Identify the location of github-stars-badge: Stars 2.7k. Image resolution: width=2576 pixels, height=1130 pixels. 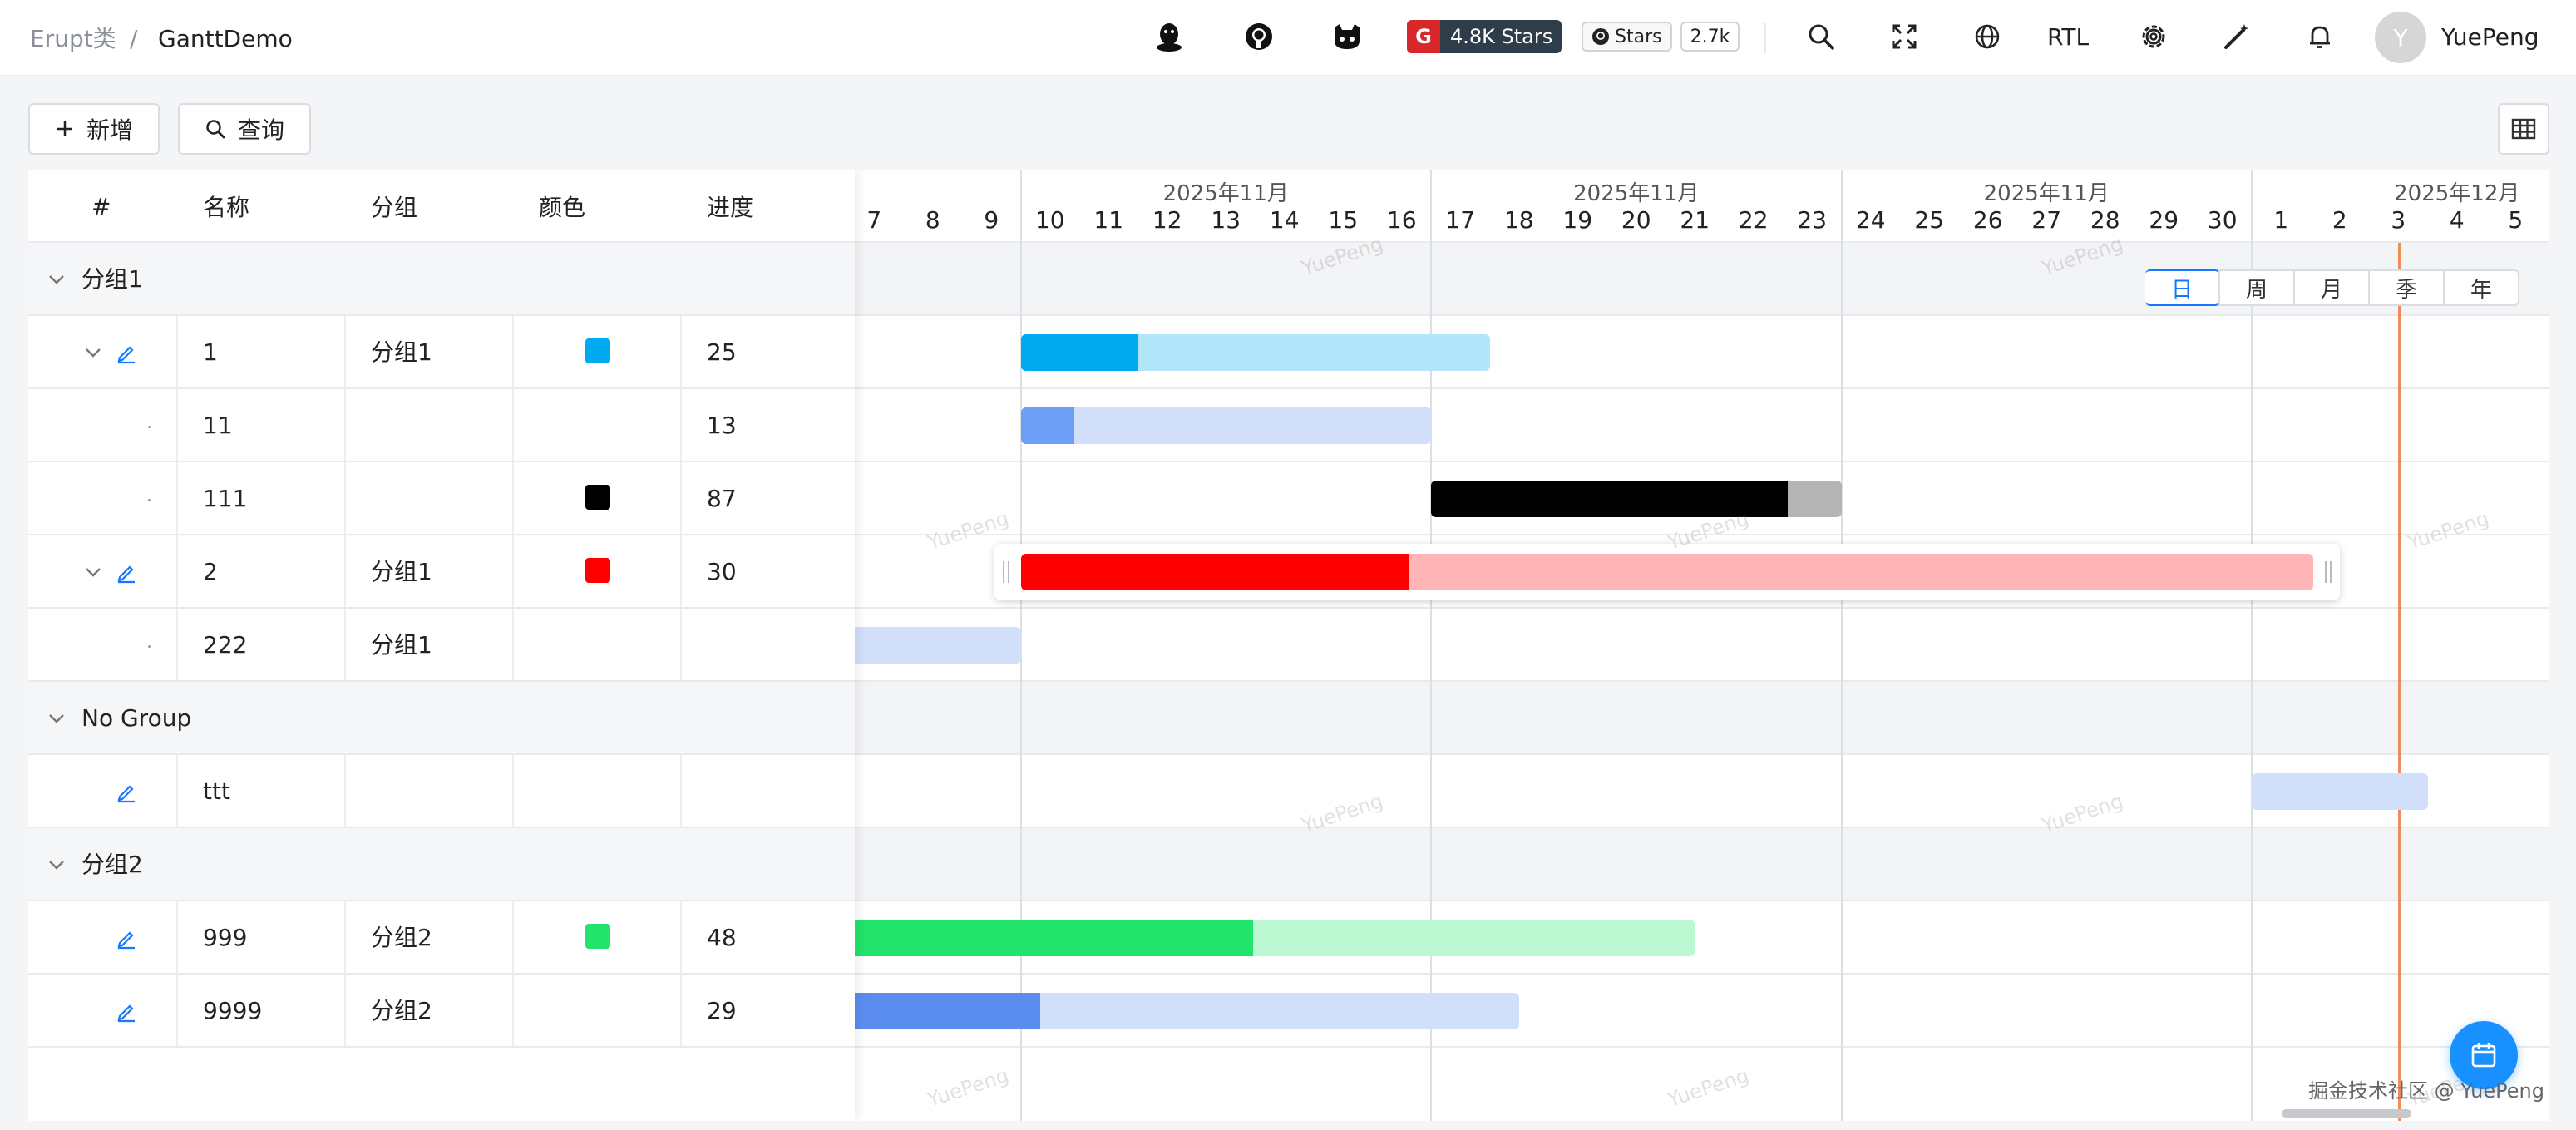
(1661, 37).